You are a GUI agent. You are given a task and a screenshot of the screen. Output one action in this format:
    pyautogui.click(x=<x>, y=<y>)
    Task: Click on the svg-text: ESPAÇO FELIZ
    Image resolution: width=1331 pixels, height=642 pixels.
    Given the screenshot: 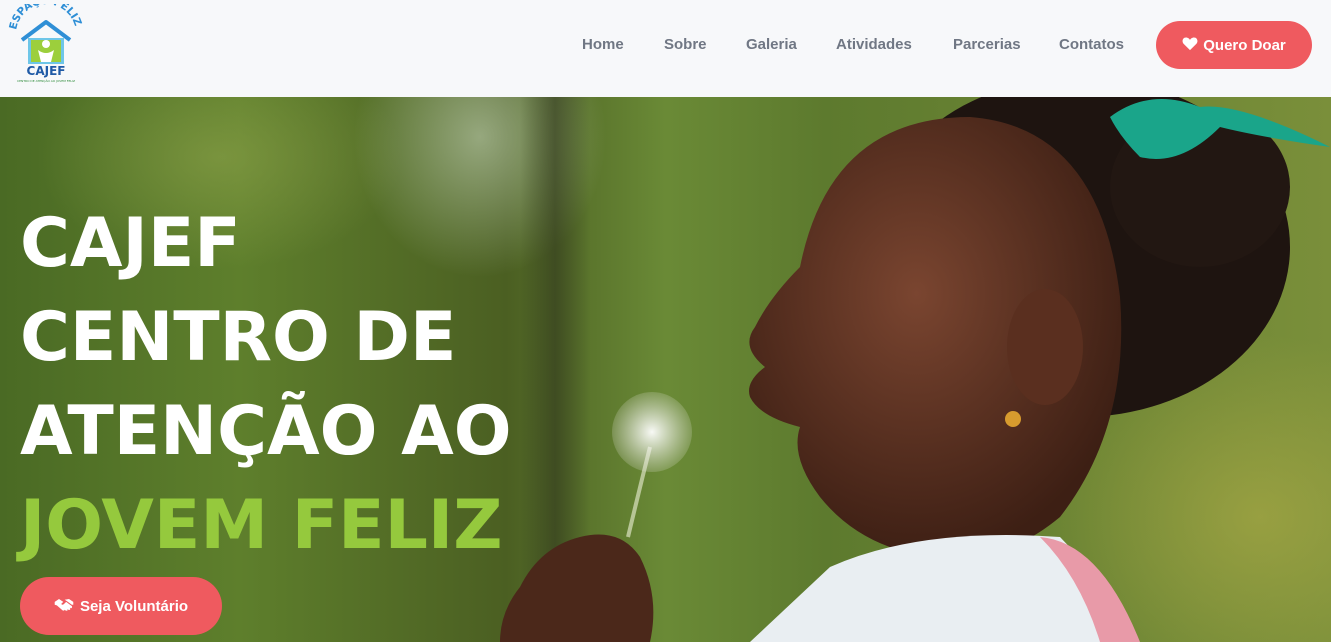 What is the action you would take?
    pyautogui.click(x=46, y=17)
    